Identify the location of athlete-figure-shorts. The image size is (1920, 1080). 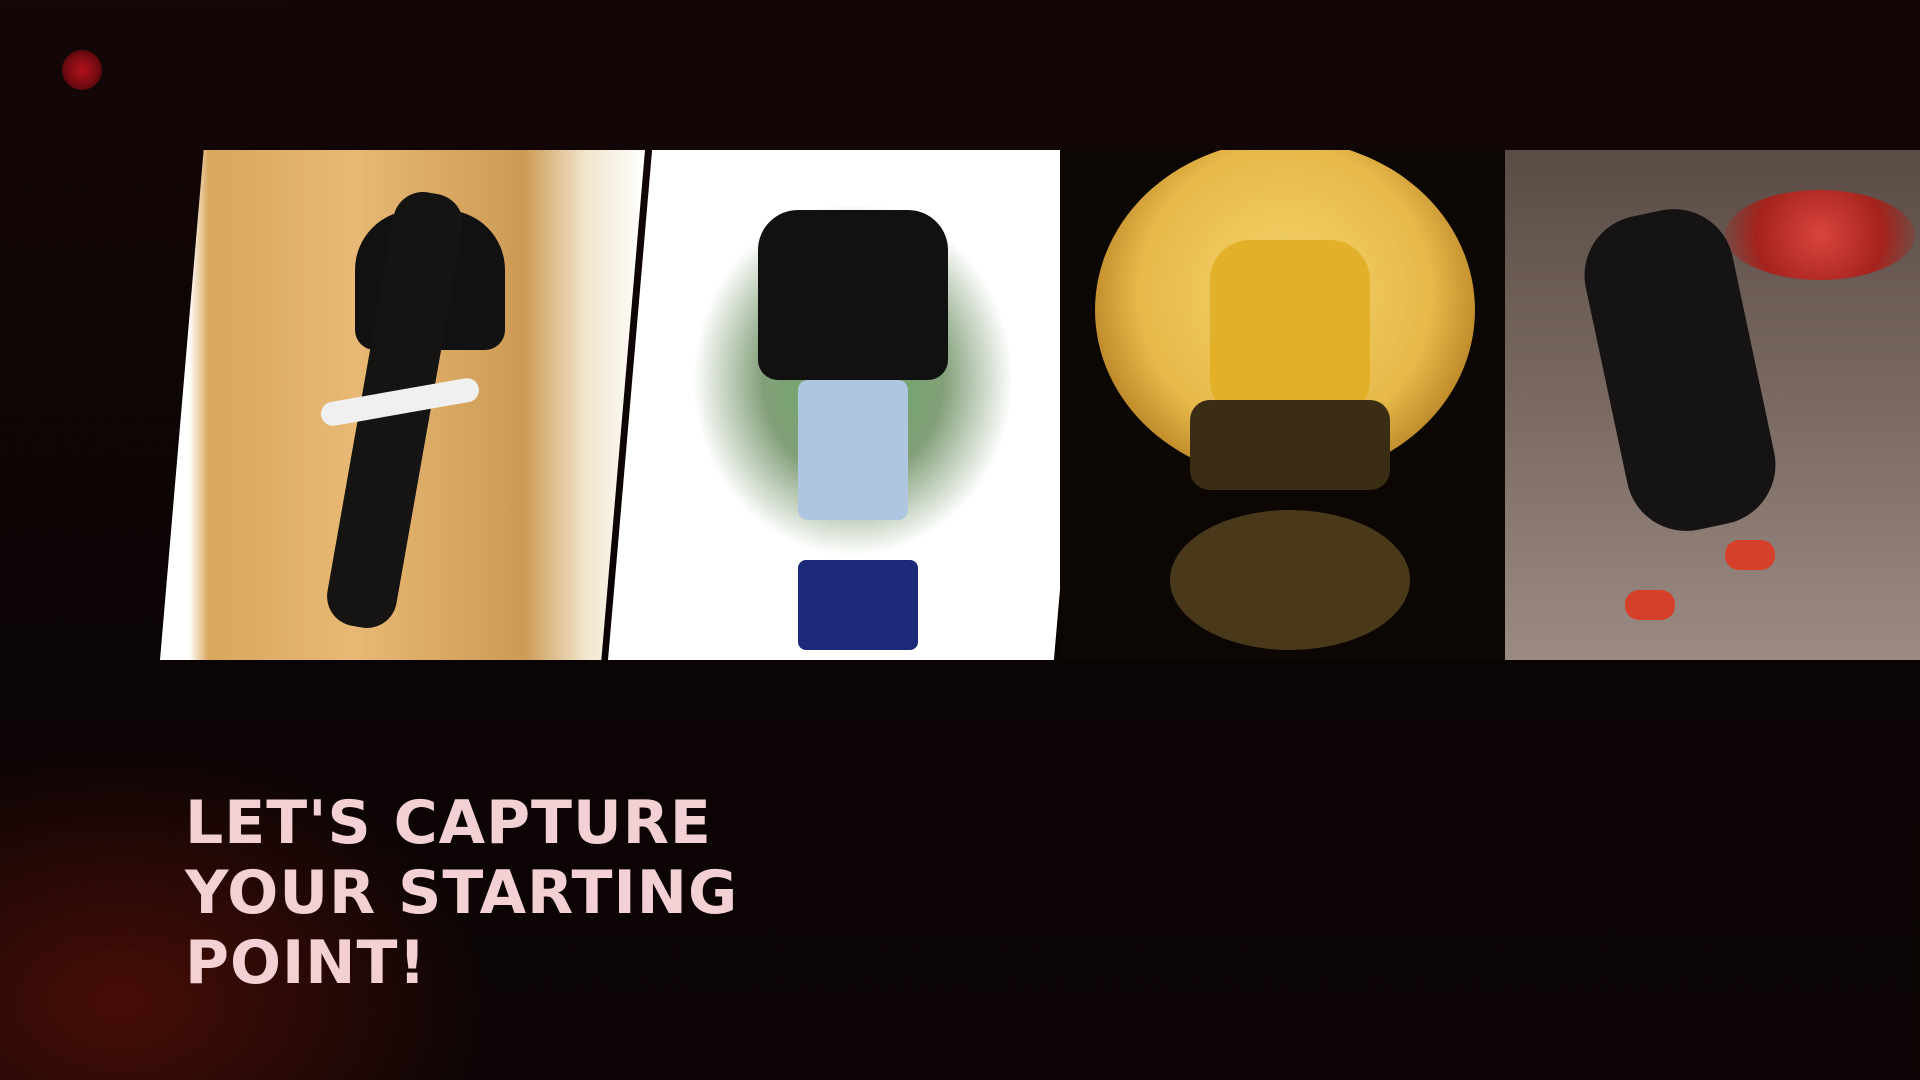
(853, 450).